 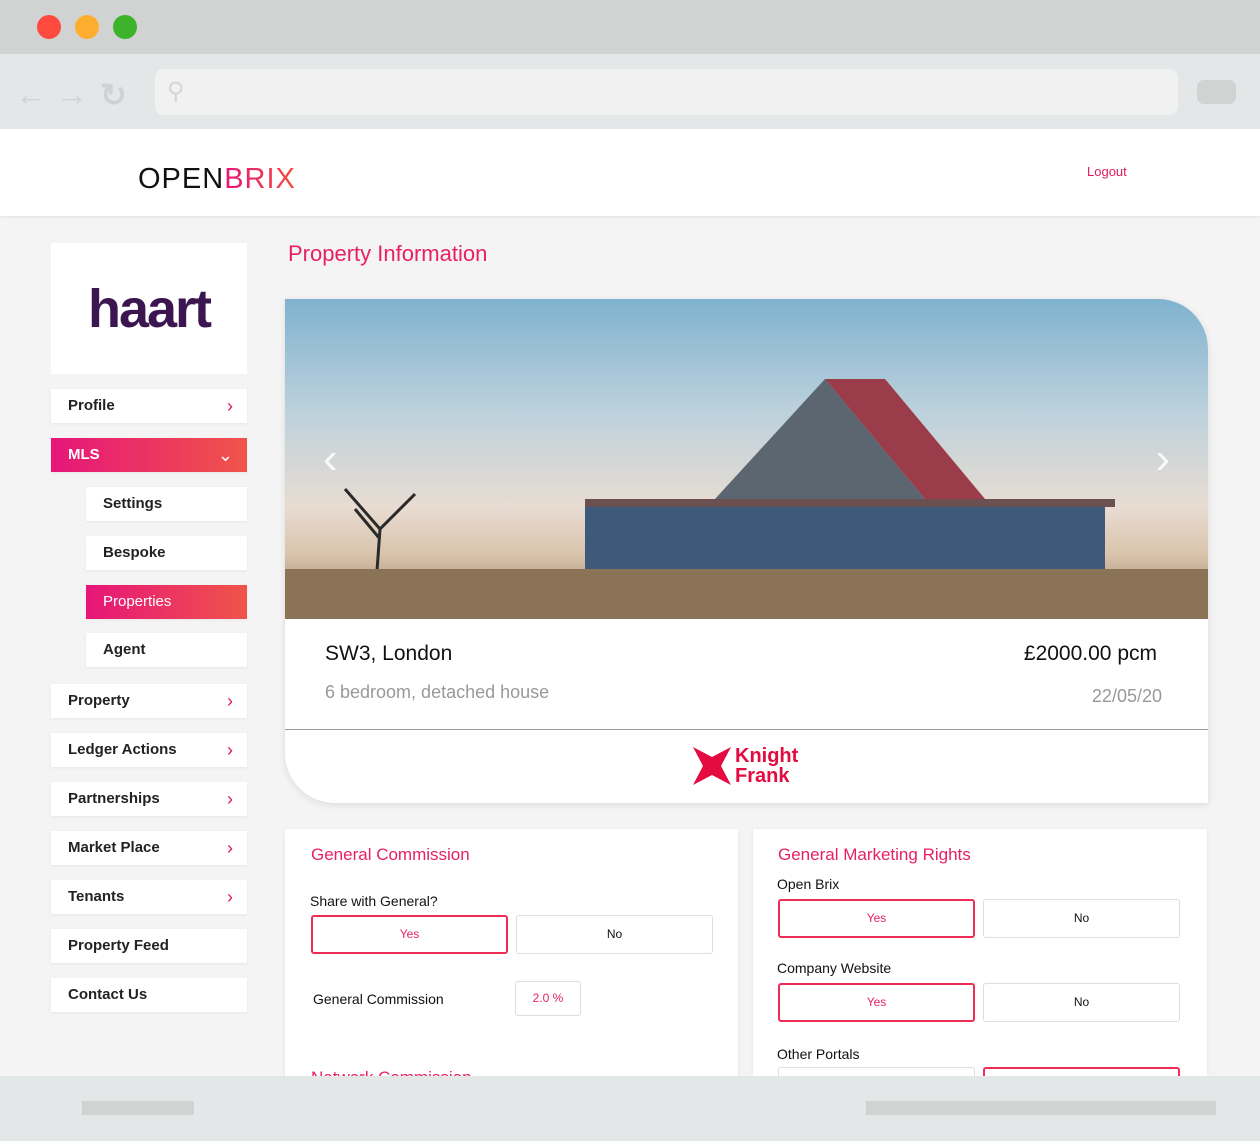 I want to click on logout-link: Logout, so click(x=1107, y=171).